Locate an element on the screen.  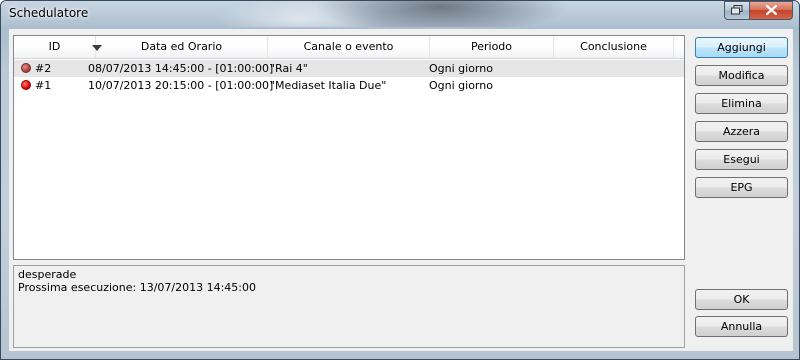
delete-button: Elimina is located at coordinates (741, 103).